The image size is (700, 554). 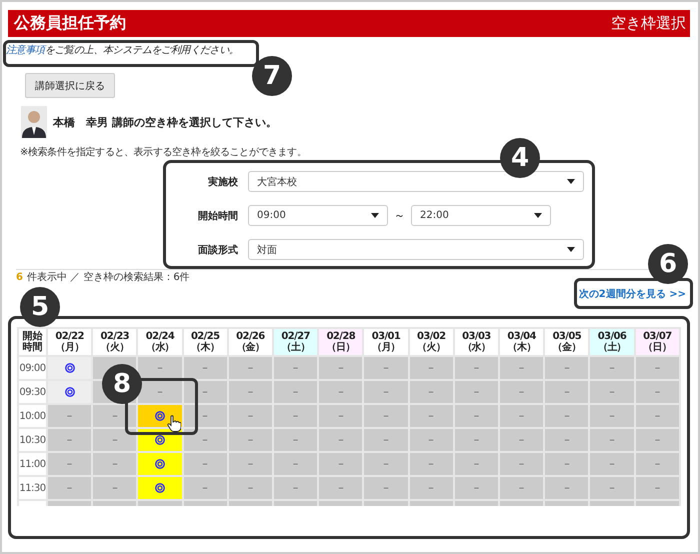 I want to click on notice-link: 注意事項, so click(x=25, y=50).